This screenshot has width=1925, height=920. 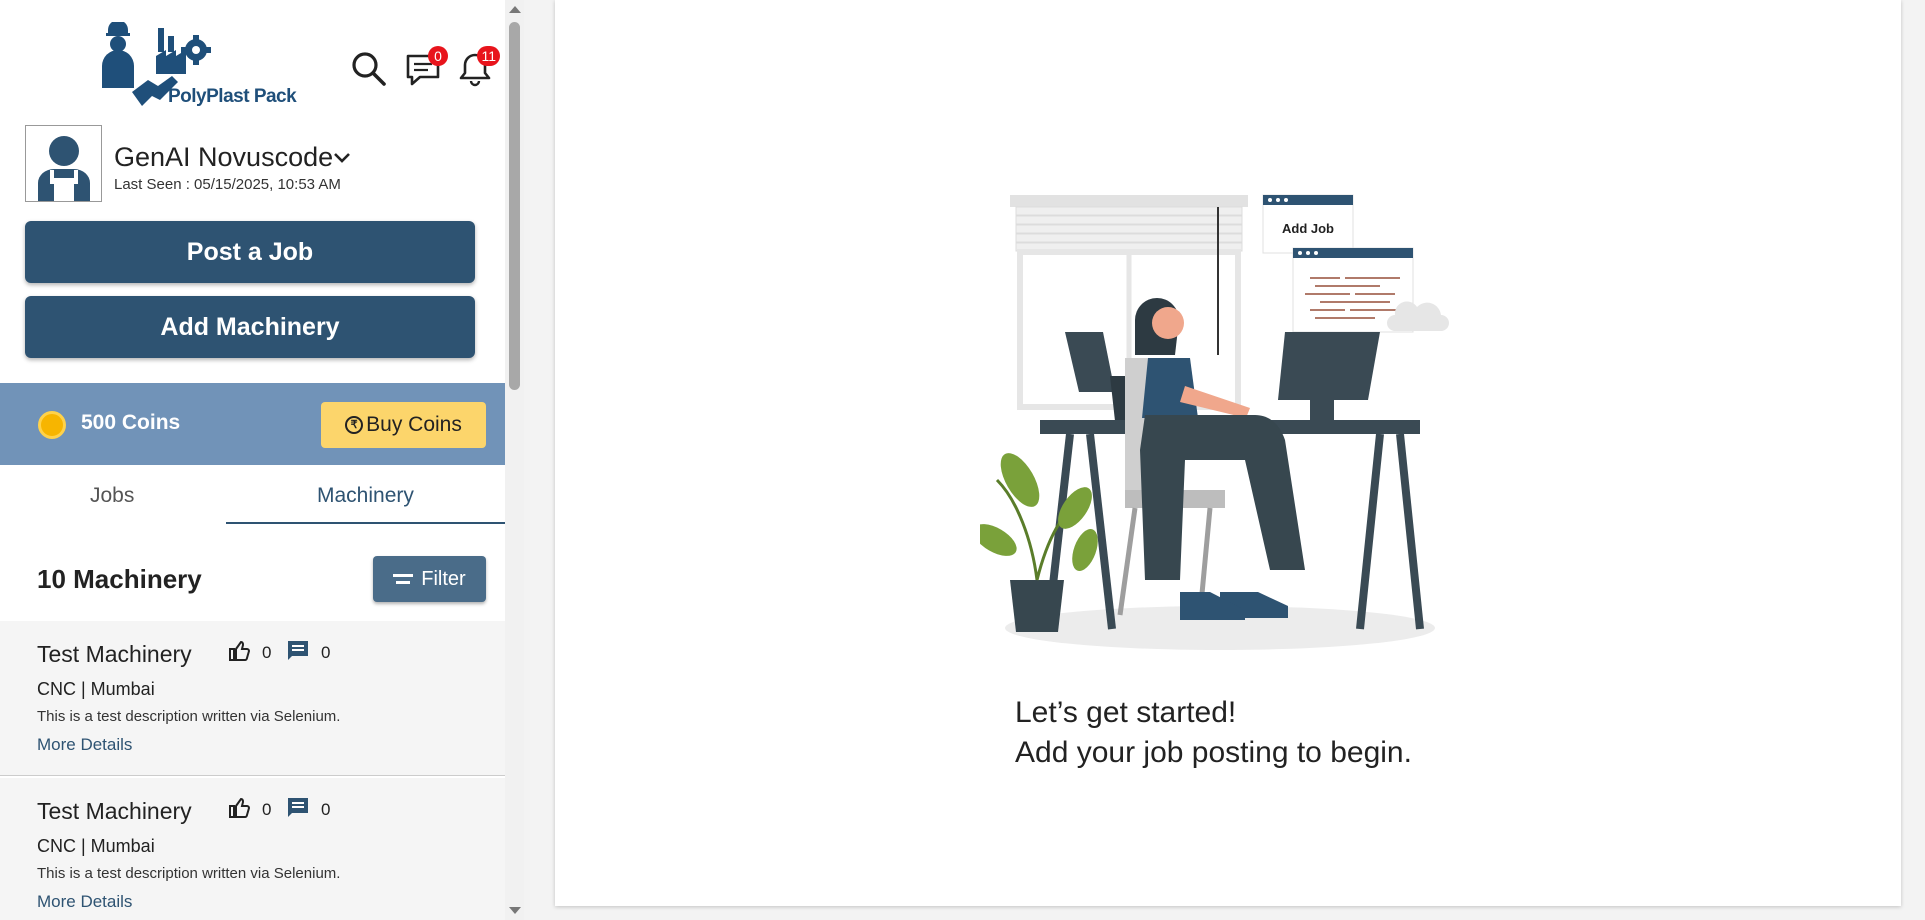 I want to click on rupee-icon: ₹, so click(x=354, y=425).